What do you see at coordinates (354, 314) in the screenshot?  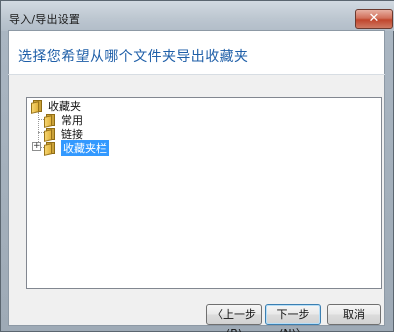 I see `cancel-button: 取消` at bounding box center [354, 314].